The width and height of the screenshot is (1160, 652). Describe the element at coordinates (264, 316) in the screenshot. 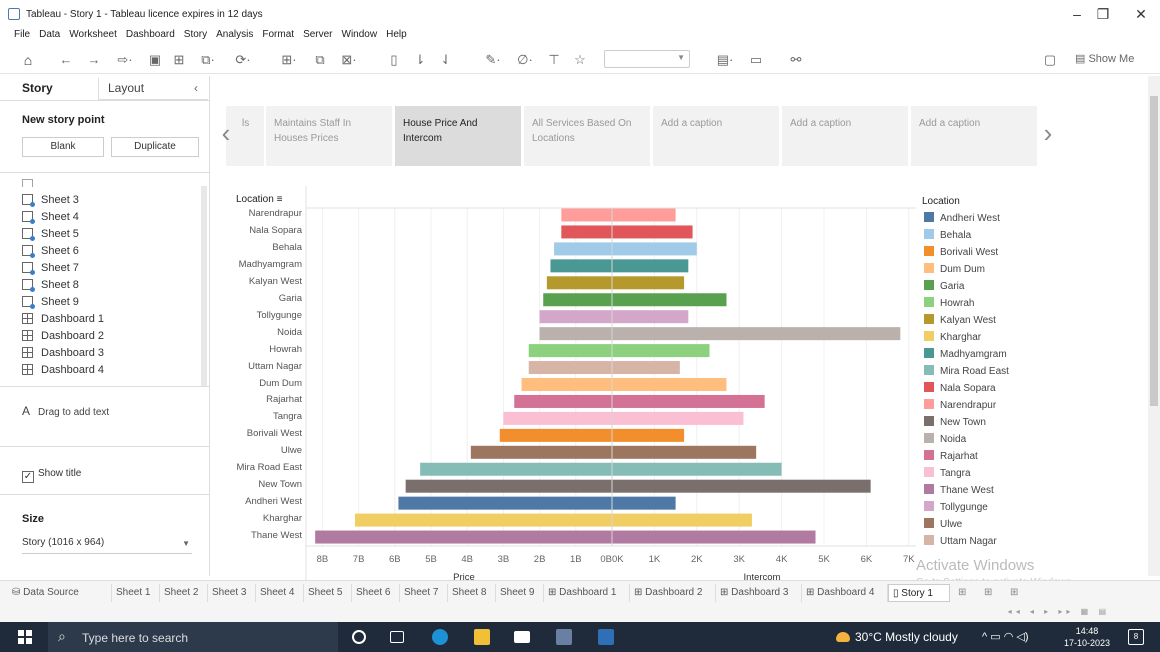

I see `location-row-label: Tollygunge` at that location.